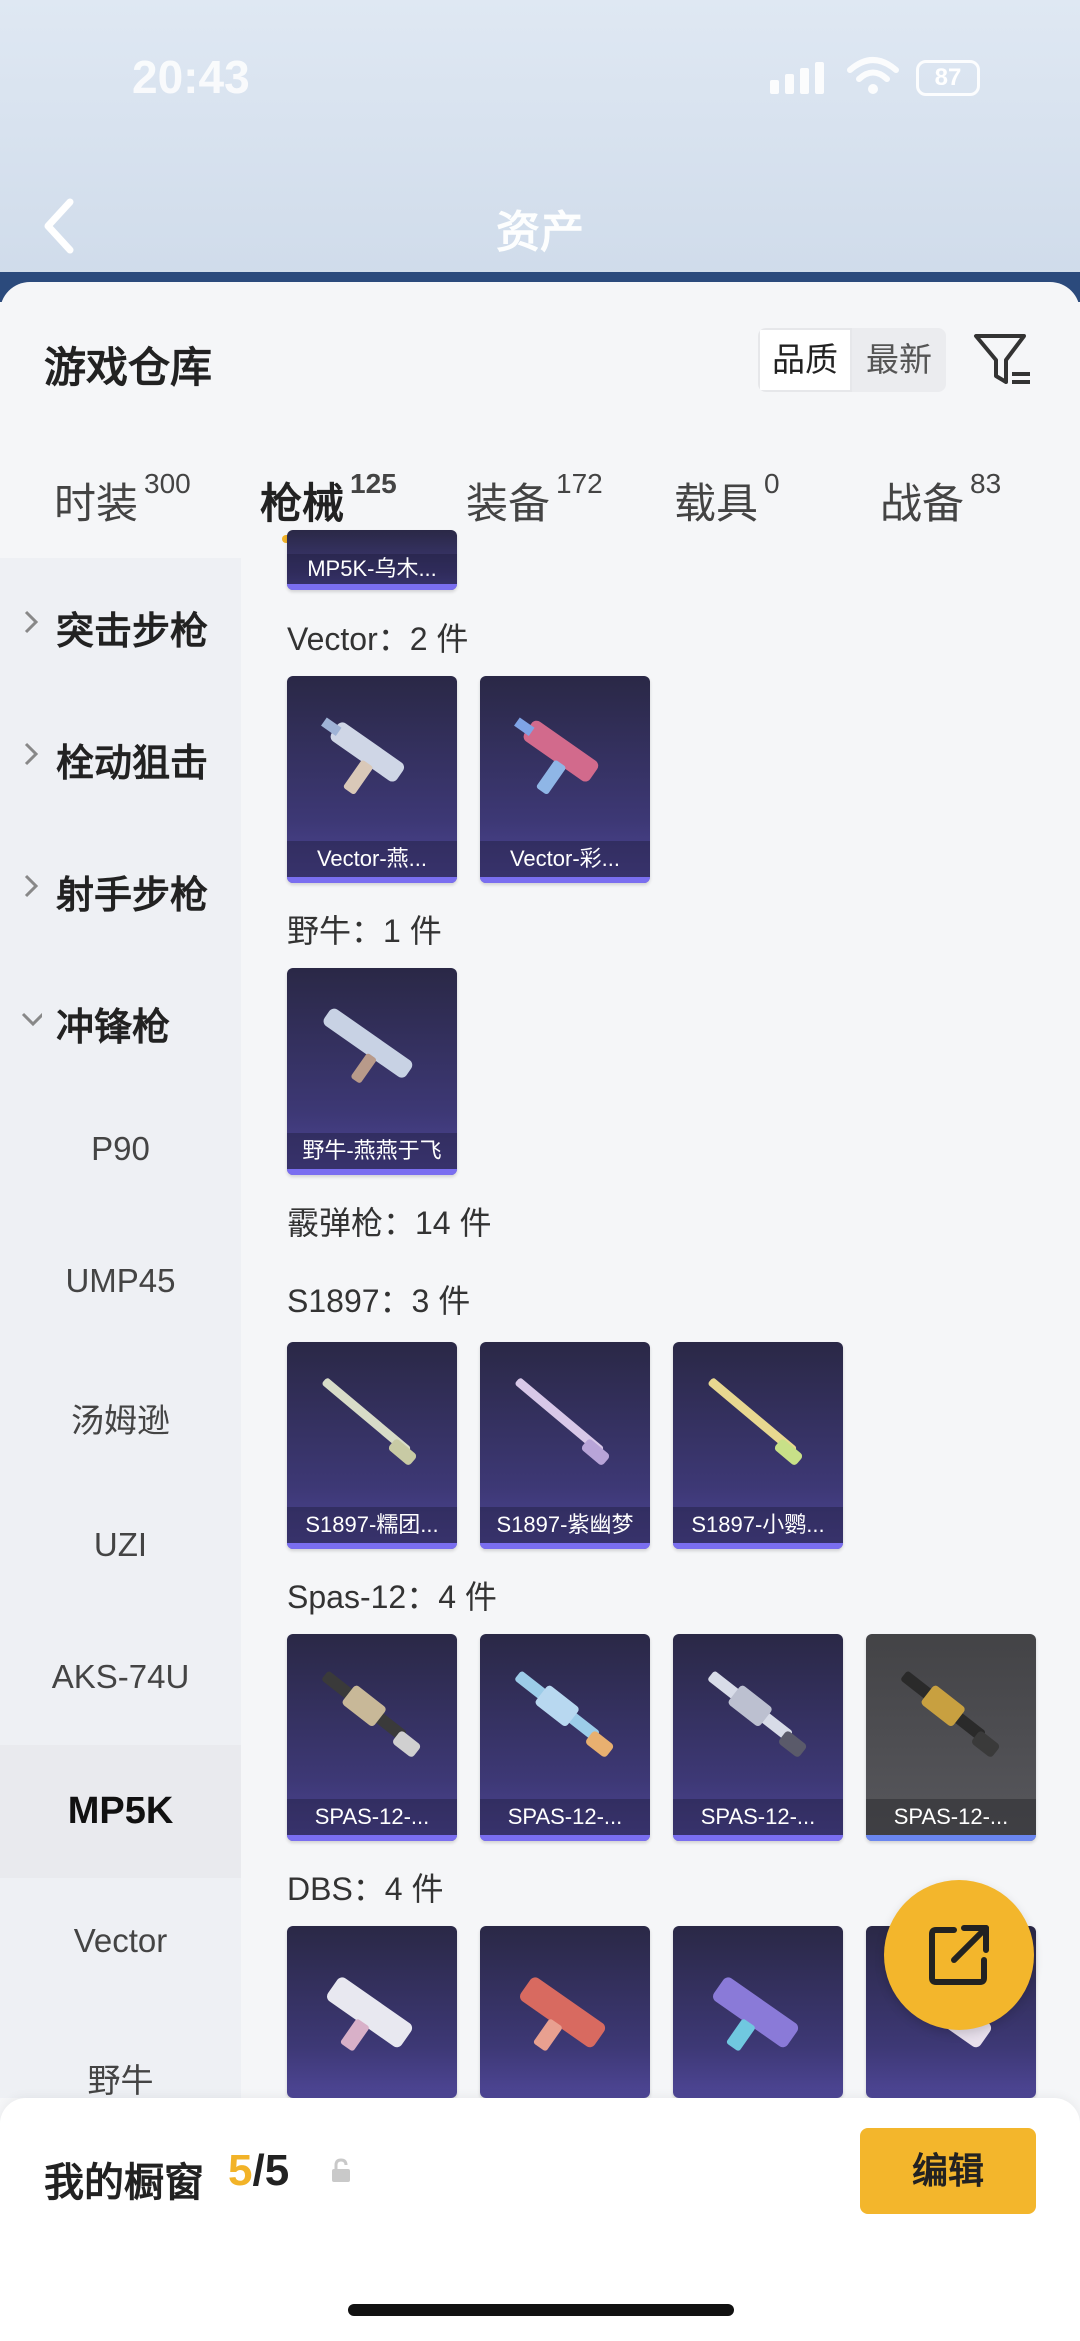 Image resolution: width=1080 pixels, height=2341 pixels. I want to click on sidebar-category-label: 栓动狙击, so click(132, 764).